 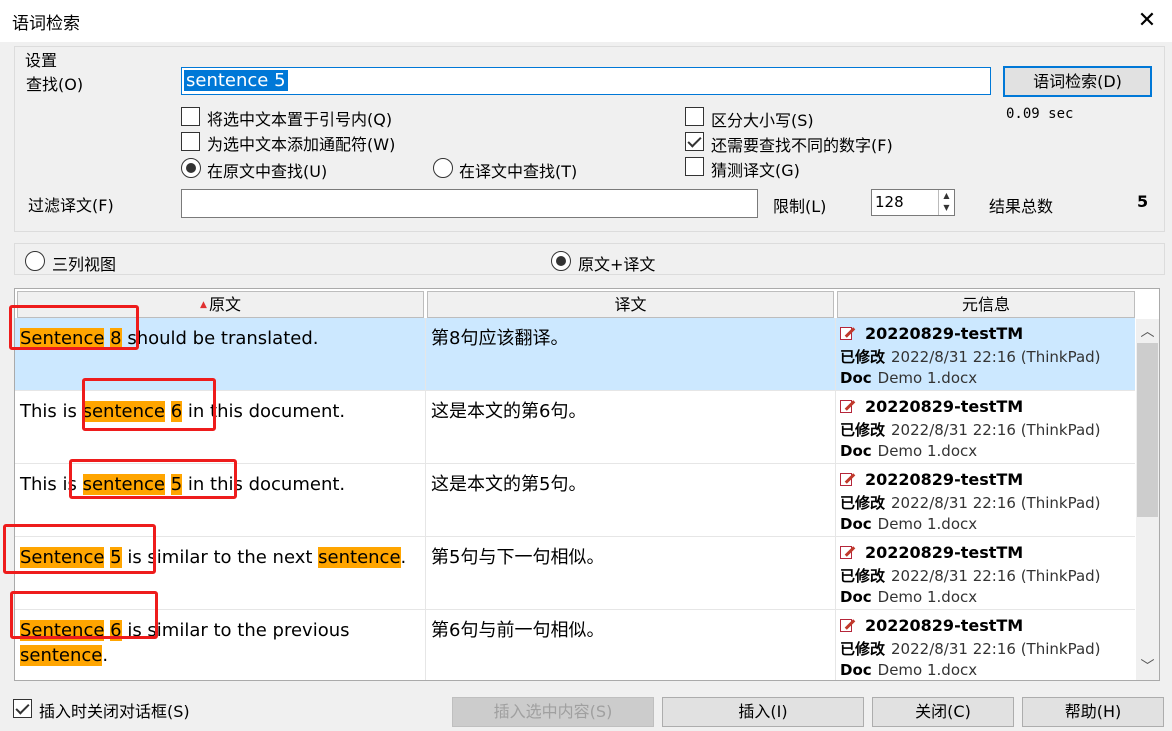 What do you see at coordinates (946, 208) in the screenshot?
I see `spin-down-icon: ▼` at bounding box center [946, 208].